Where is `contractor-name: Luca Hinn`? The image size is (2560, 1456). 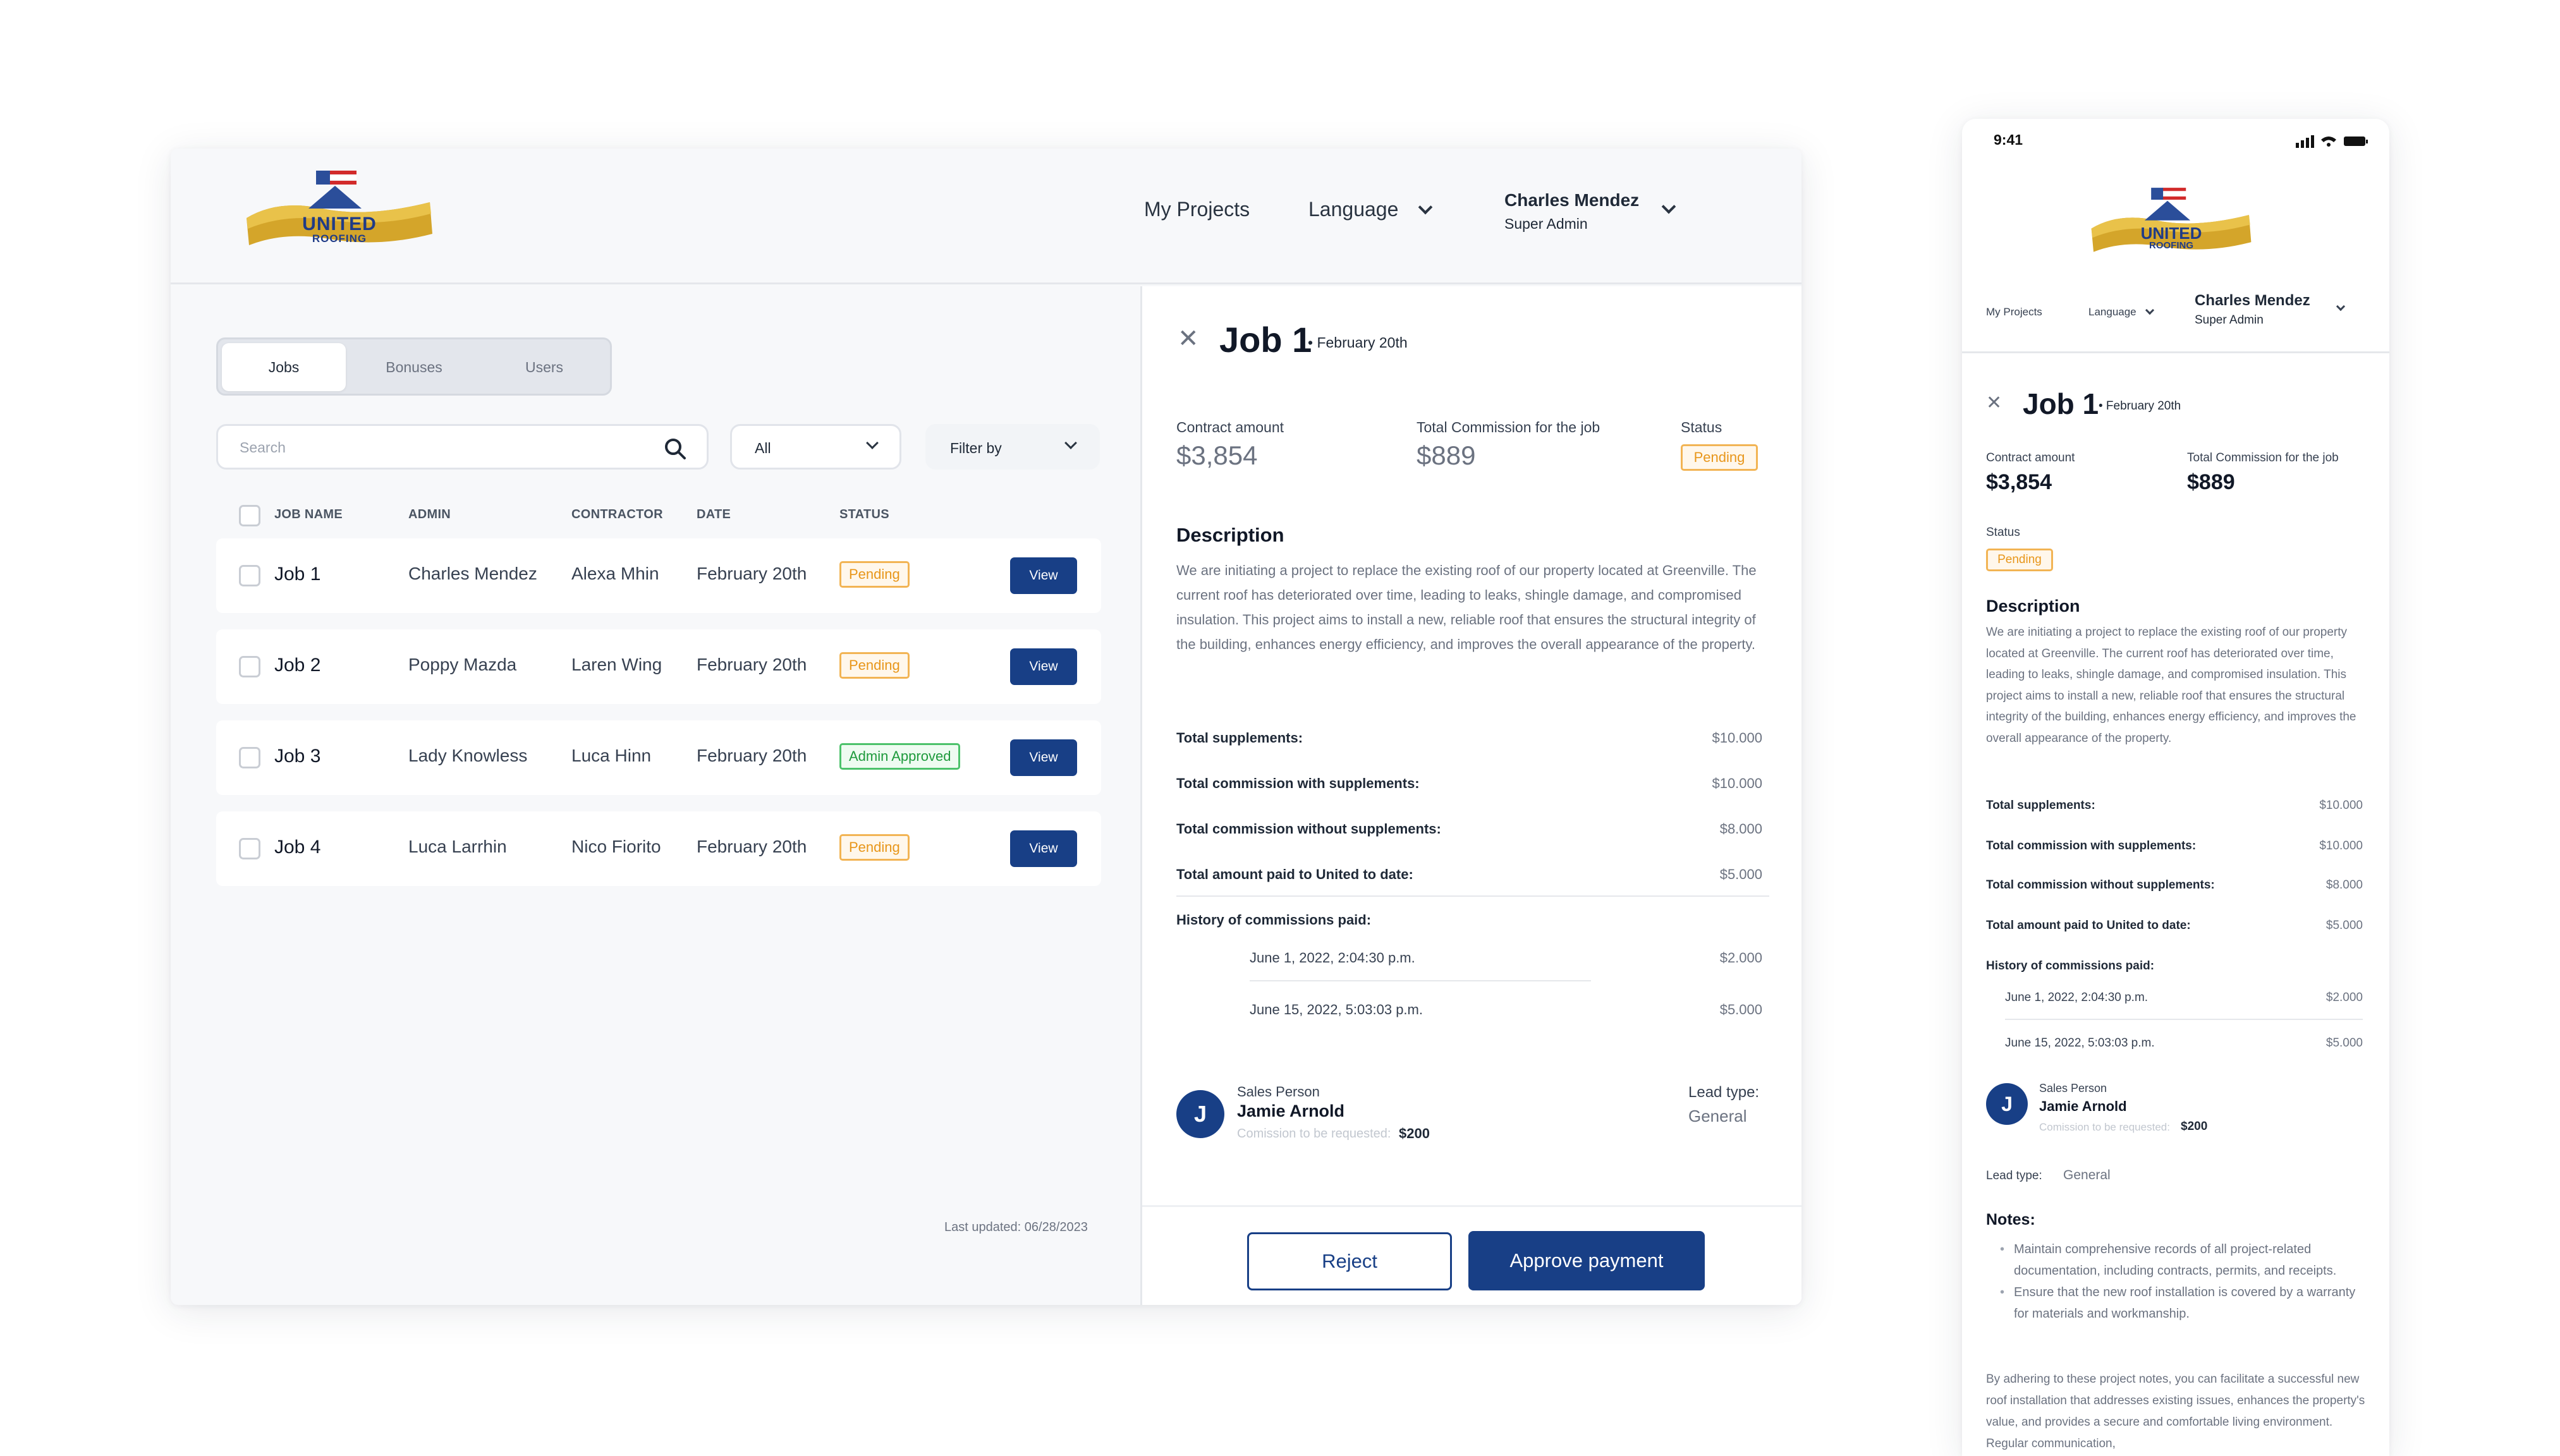 contractor-name: Luca Hinn is located at coordinates (611, 755).